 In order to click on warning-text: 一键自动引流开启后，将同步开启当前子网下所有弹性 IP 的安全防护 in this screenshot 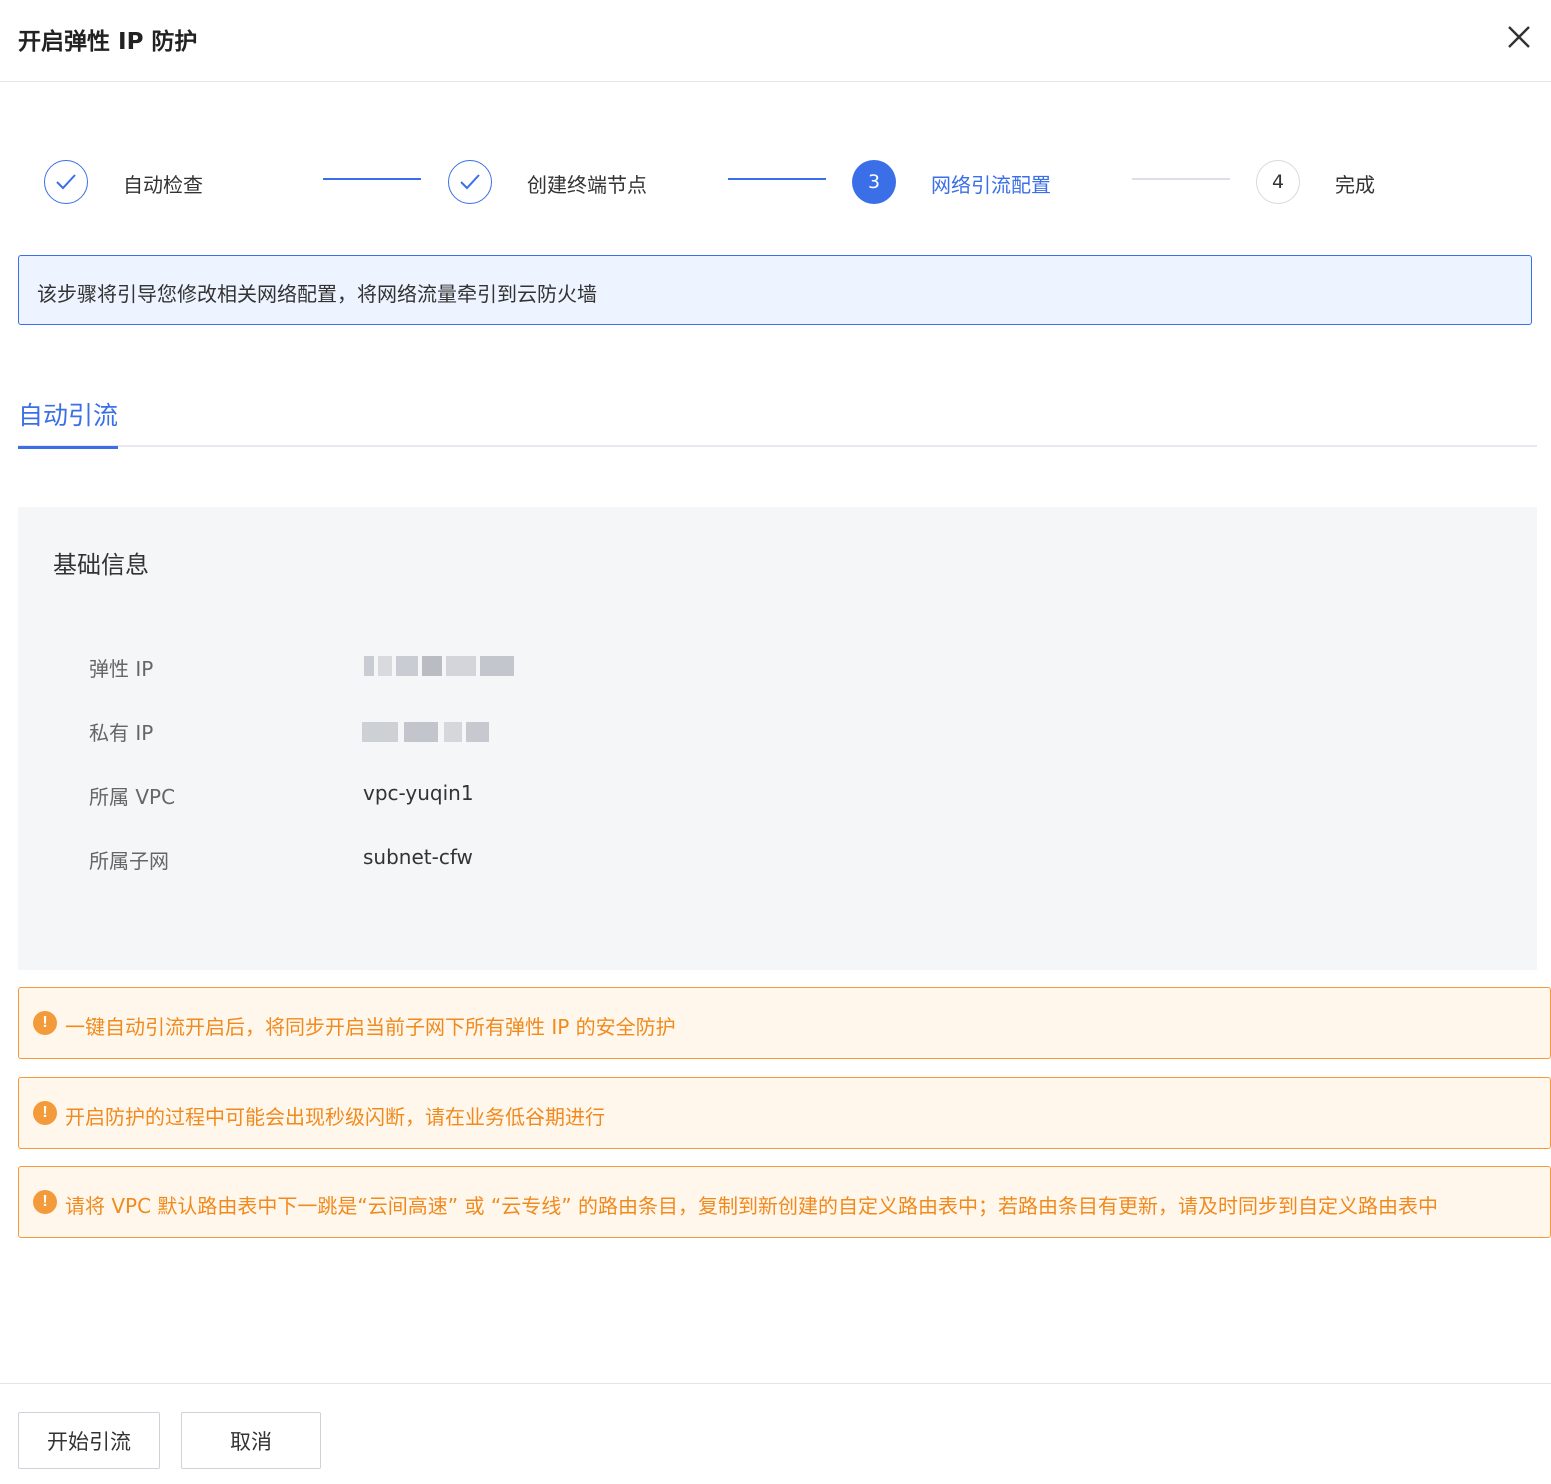, I will do `click(370, 1027)`.